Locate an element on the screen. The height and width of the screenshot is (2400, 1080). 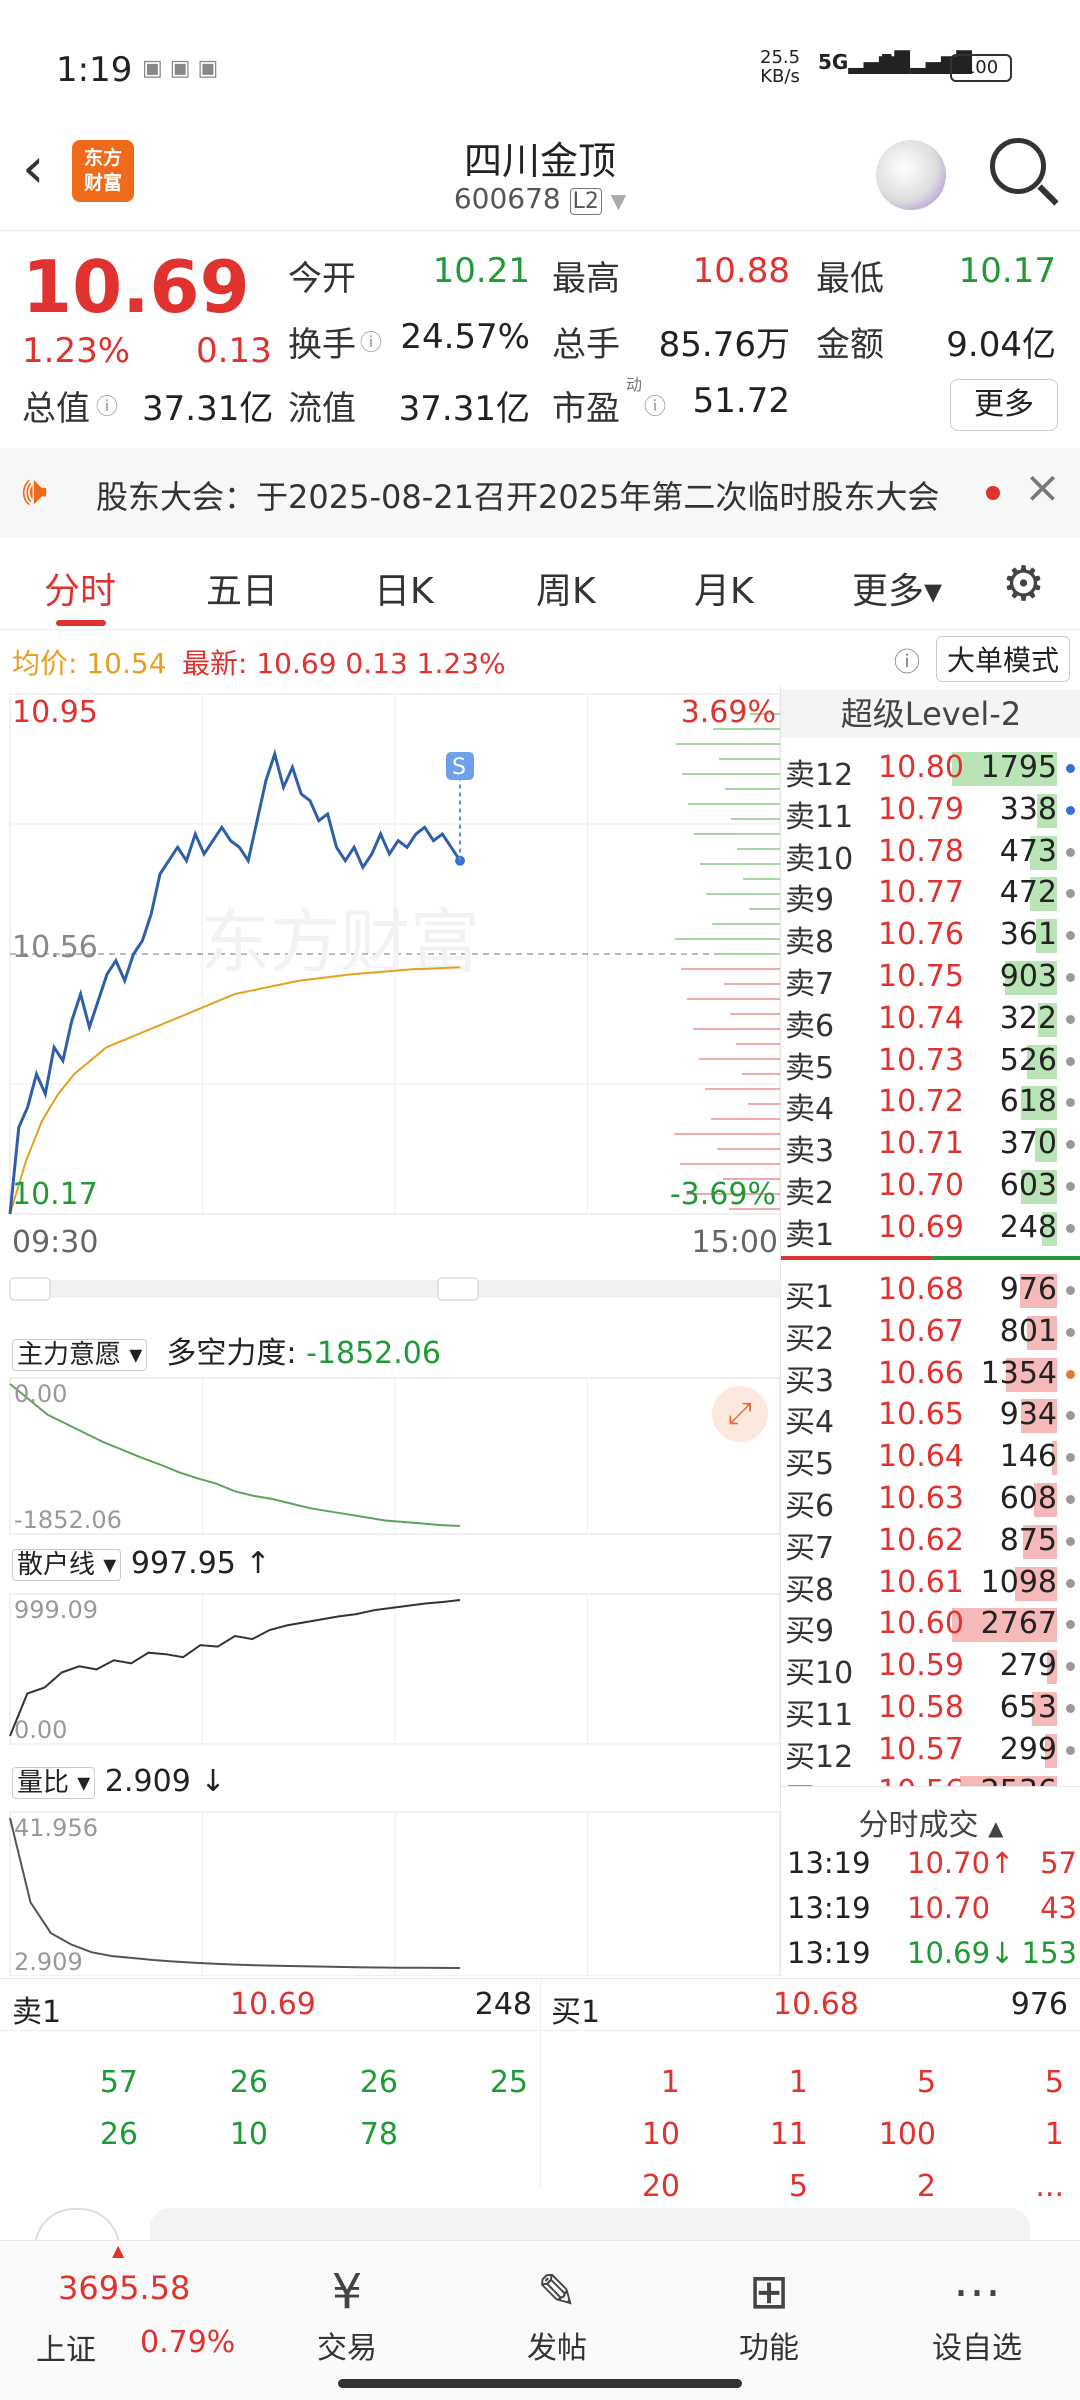
divider is located at coordinates (540, 2110).